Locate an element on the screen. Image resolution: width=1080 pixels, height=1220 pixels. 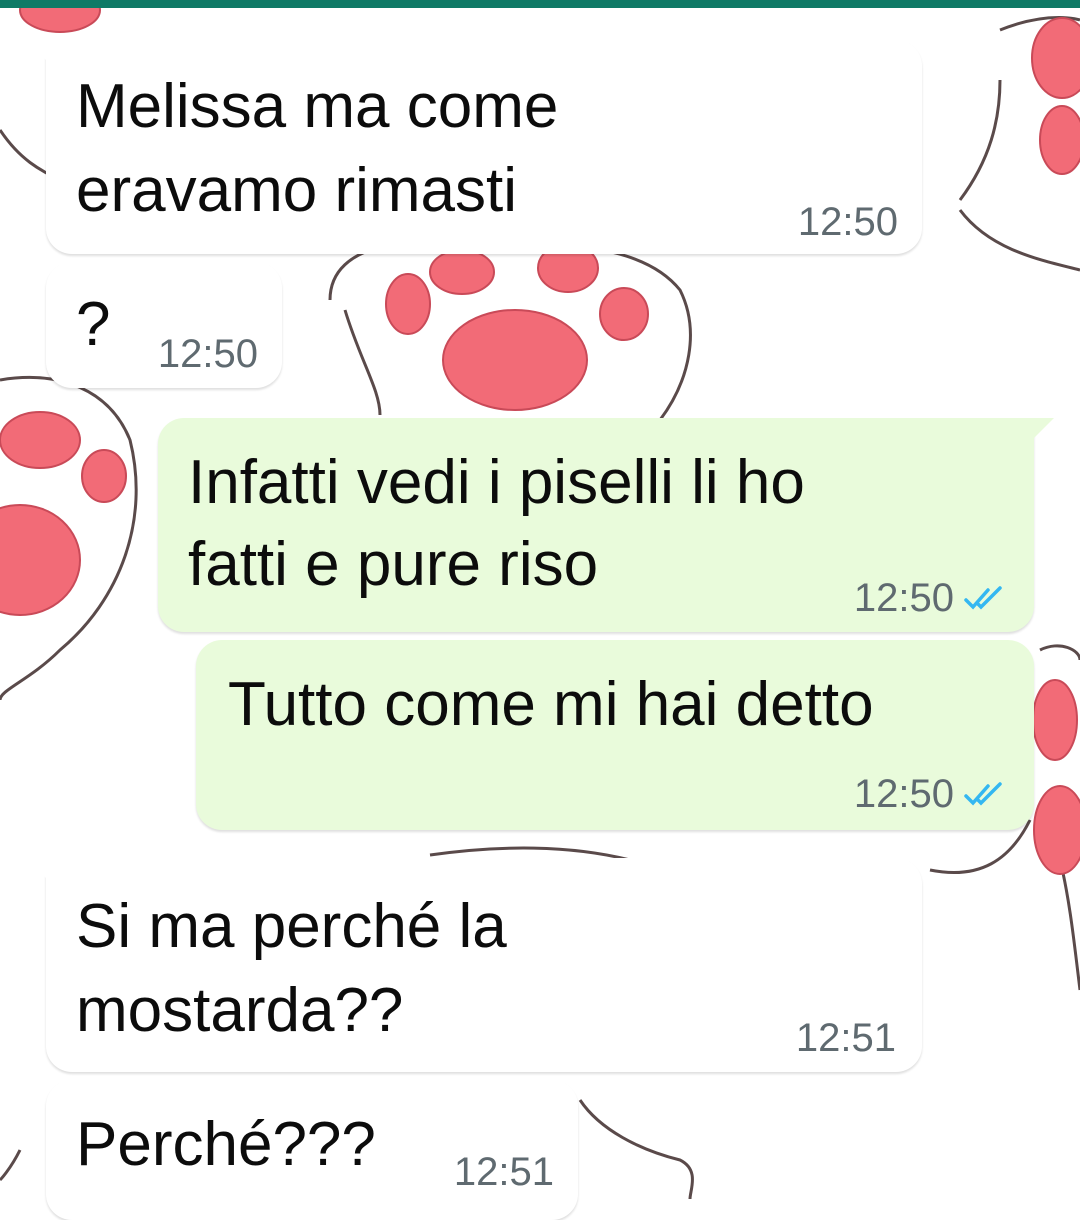
message-text-line: Infatti vedi i piselli li ho is located at coordinates (496, 482).